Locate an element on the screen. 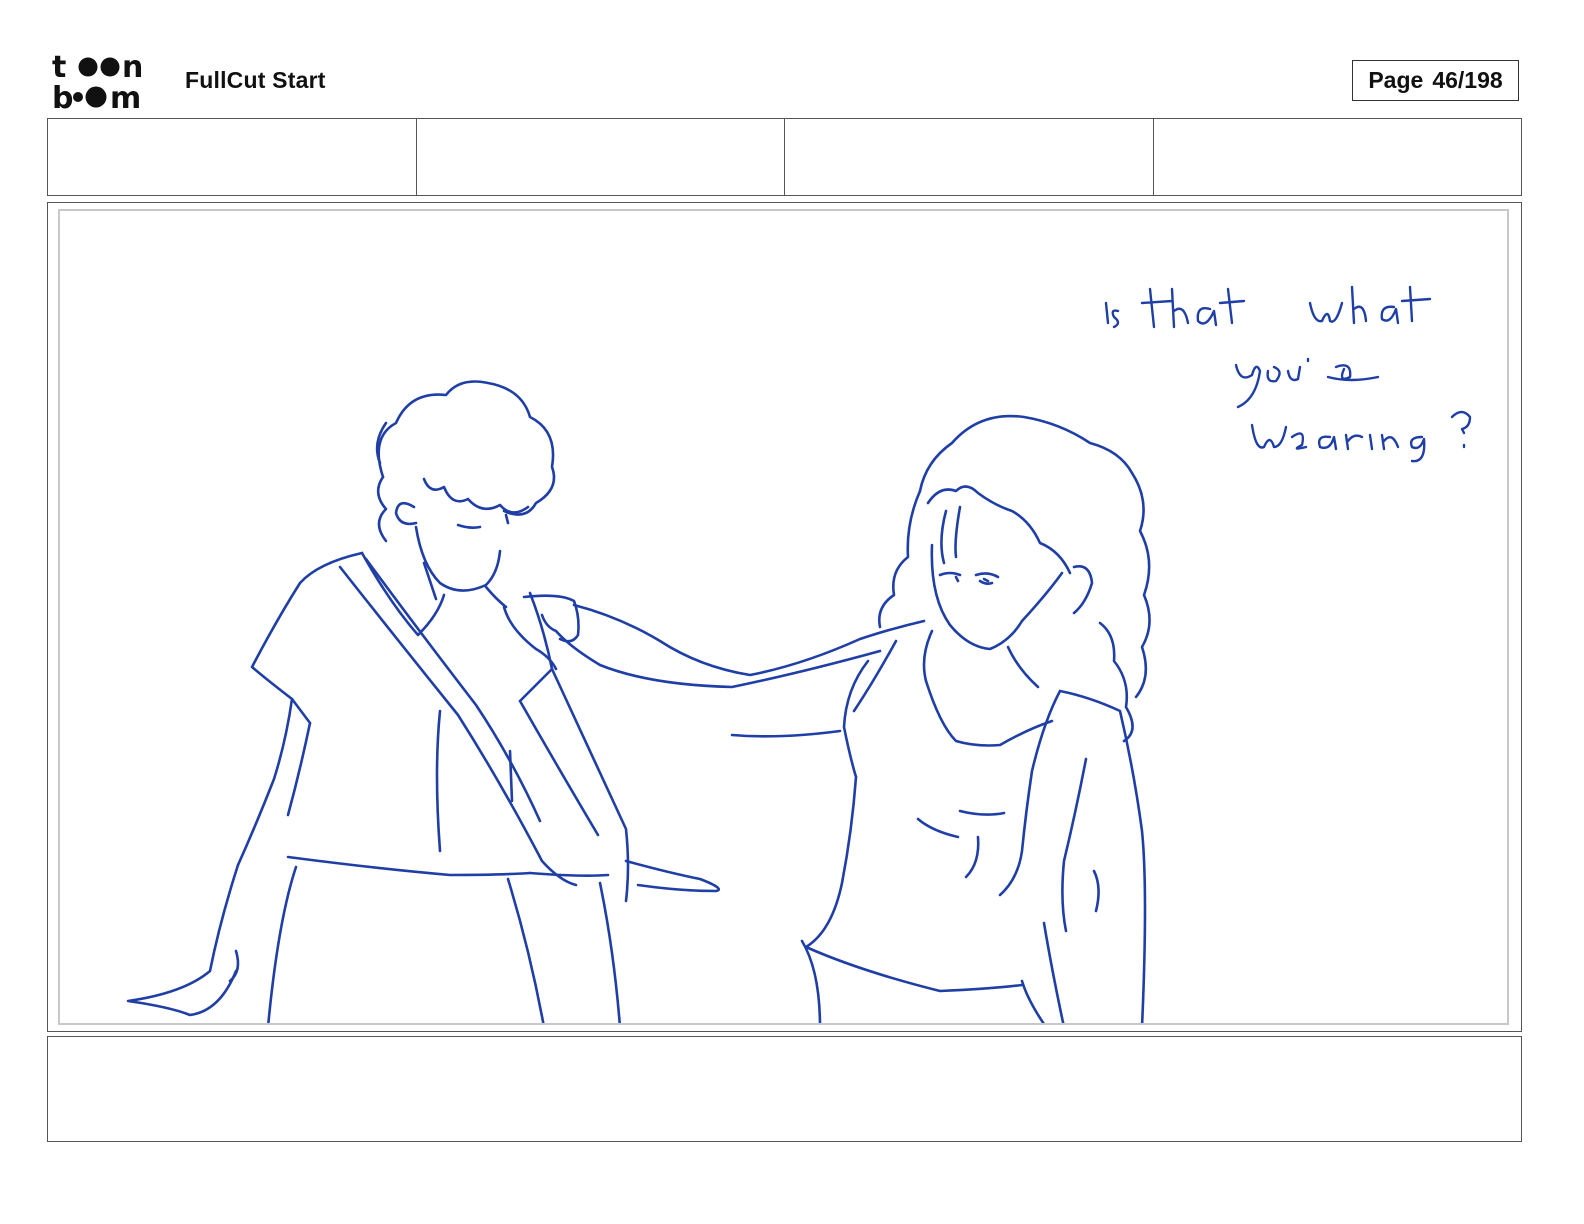 The height and width of the screenshot is (1224, 1584). page-label: Page is located at coordinates (1396, 80).